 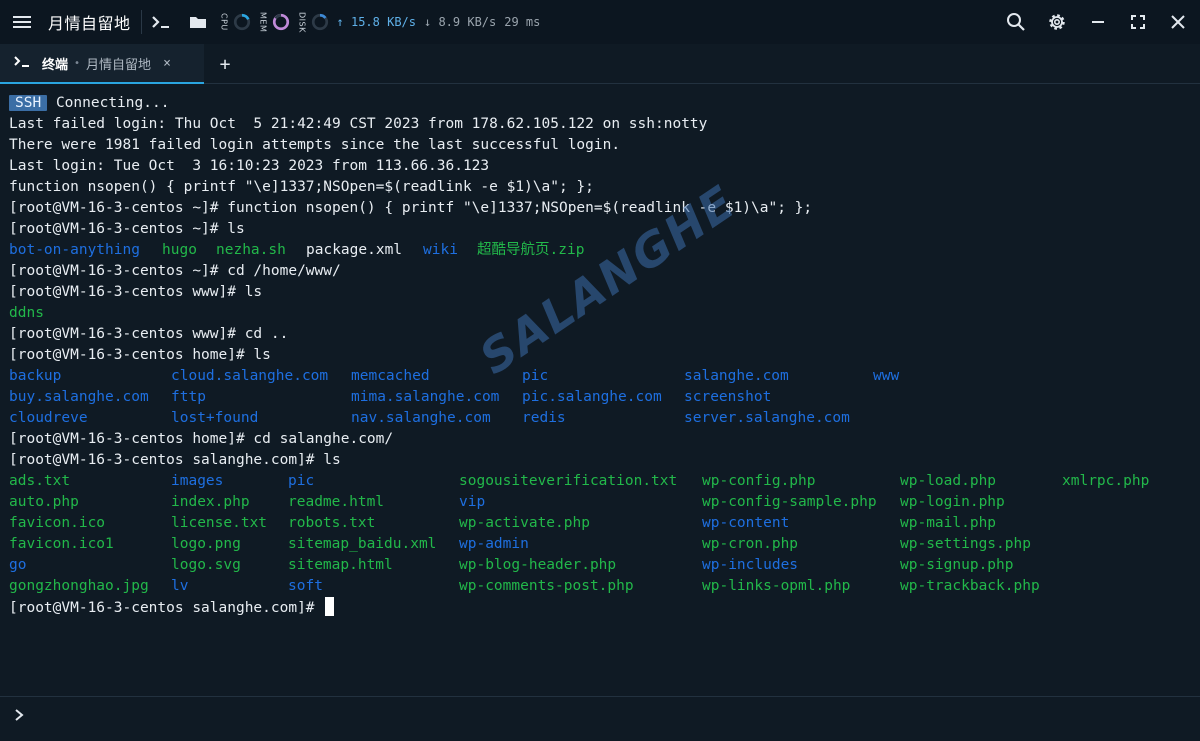 I want to click on cpu-label: CPU, so click(x=224, y=22).